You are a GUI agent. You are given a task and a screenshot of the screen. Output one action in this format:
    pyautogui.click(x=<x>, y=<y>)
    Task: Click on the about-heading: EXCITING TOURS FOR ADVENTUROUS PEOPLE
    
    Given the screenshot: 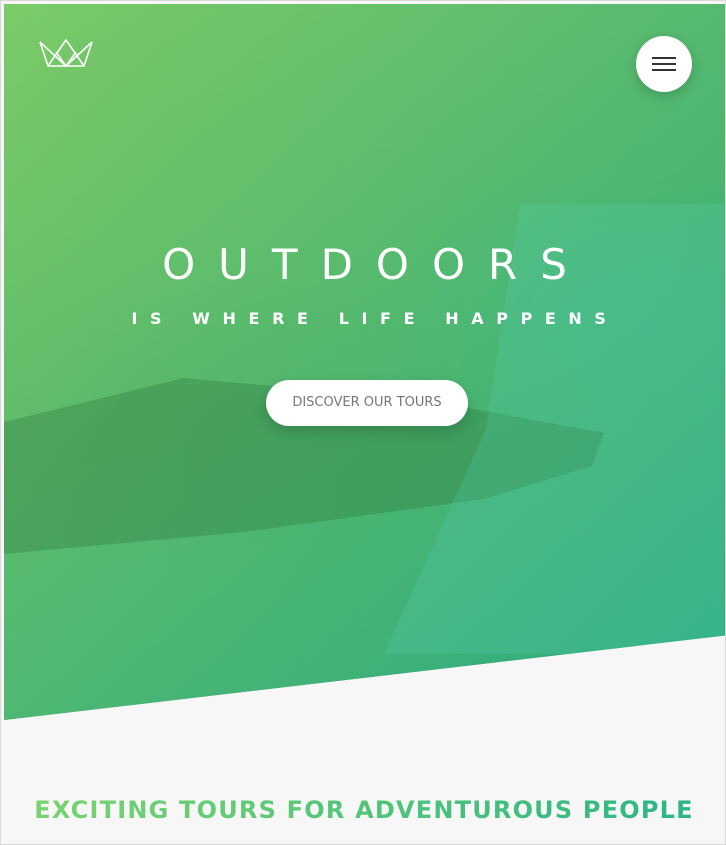 What is the action you would take?
    pyautogui.click(x=363, y=810)
    